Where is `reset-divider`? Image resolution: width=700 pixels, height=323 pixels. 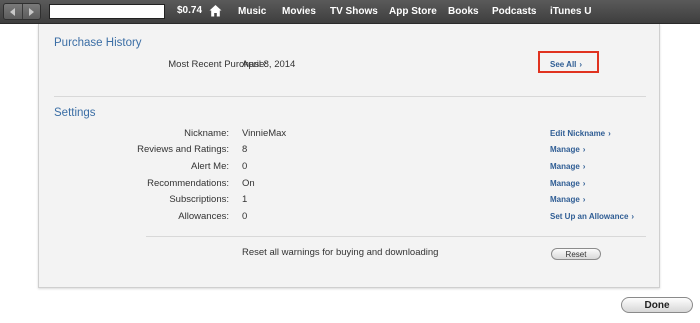 reset-divider is located at coordinates (396, 236).